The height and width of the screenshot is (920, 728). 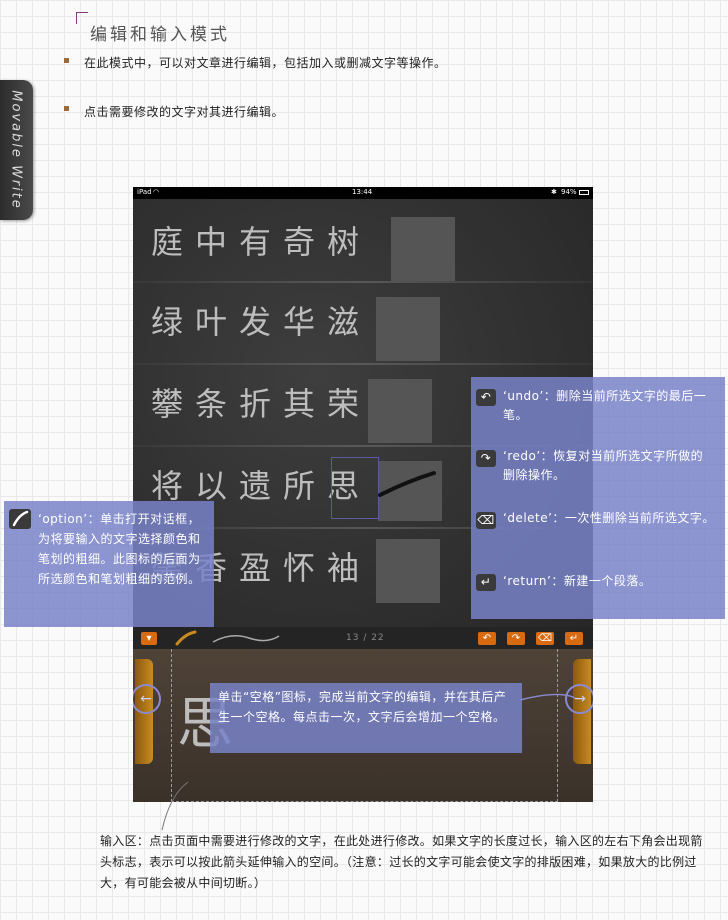 I want to click on delete-description: ‘delete’：一次性删除当前所选文字。, so click(x=609, y=518).